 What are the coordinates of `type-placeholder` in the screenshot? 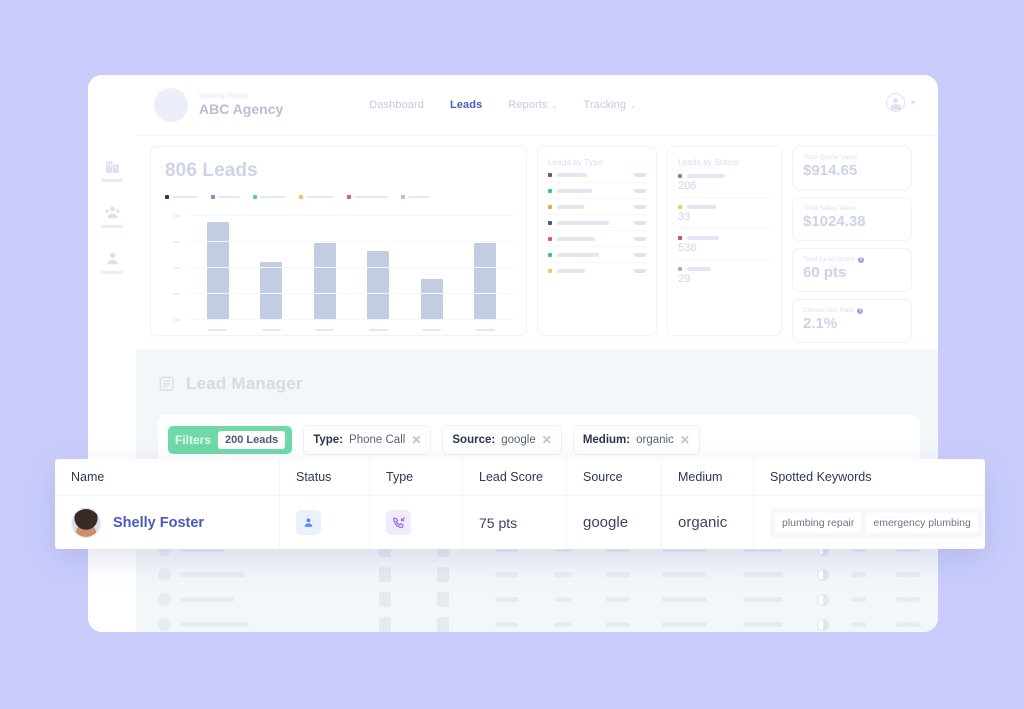 It's located at (442, 624).